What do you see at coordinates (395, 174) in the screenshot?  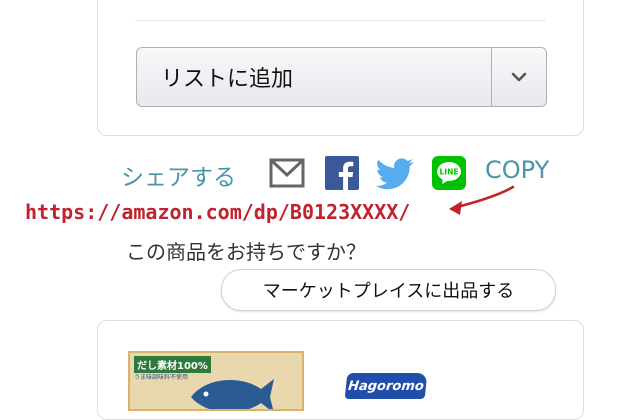 I see `twitter-icon` at bounding box center [395, 174].